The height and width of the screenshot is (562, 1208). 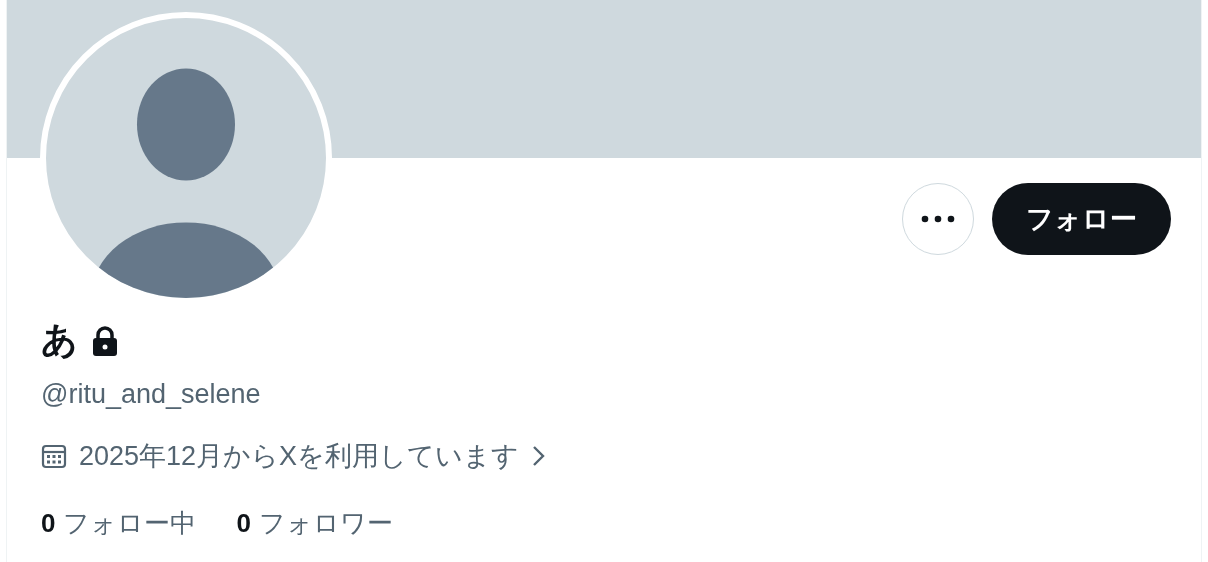 I want to click on more-icon, so click(x=938, y=219).